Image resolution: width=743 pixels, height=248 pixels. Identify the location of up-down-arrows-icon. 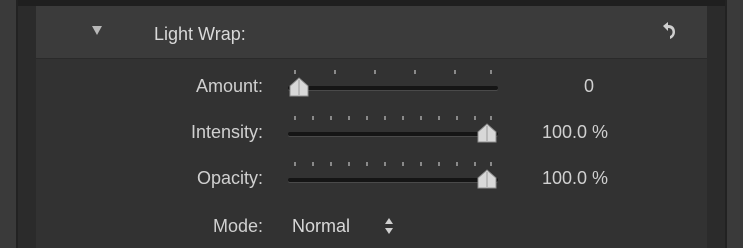
(389, 226).